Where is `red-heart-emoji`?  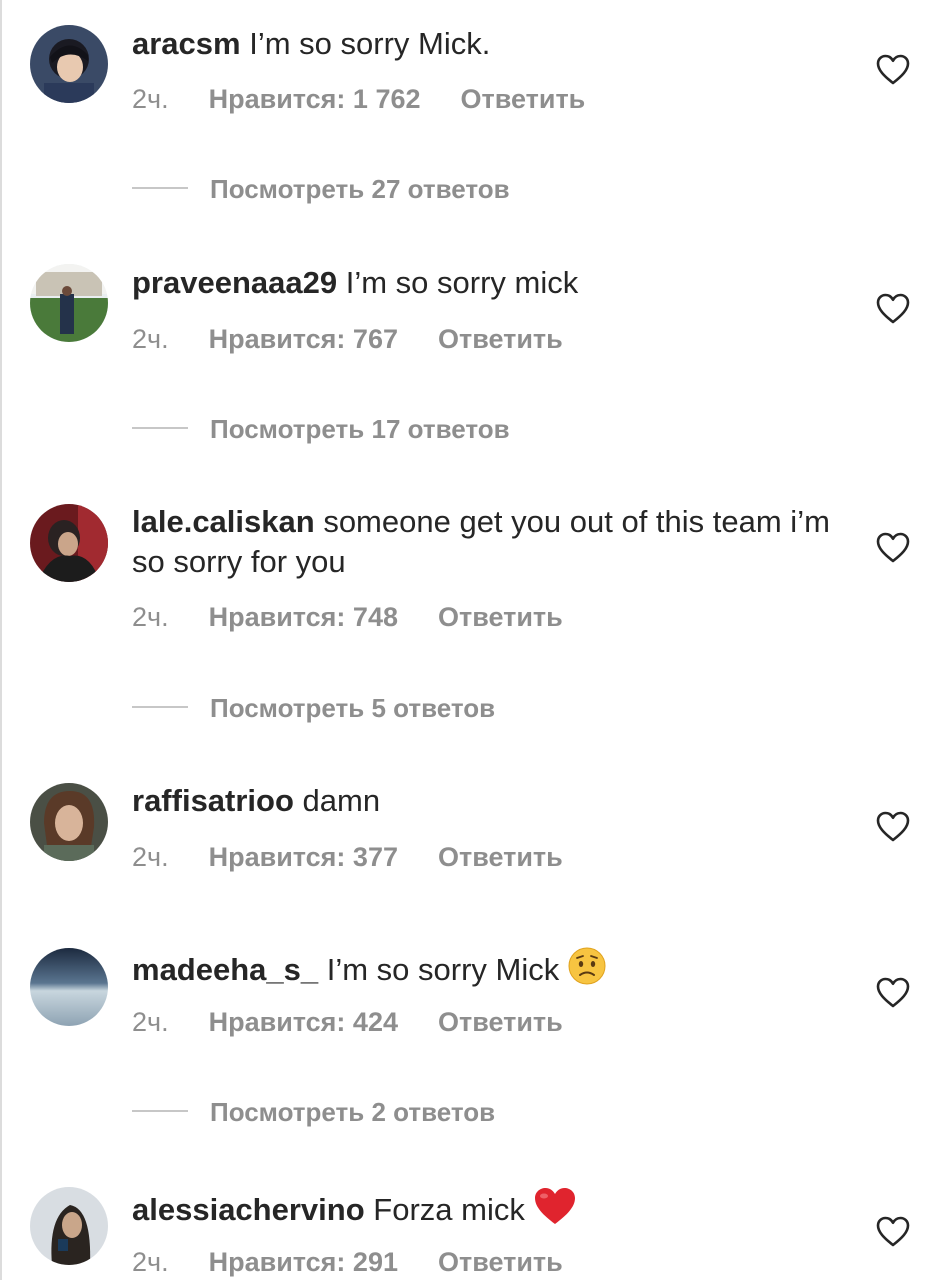
red-heart-emoji is located at coordinates (554, 1206).